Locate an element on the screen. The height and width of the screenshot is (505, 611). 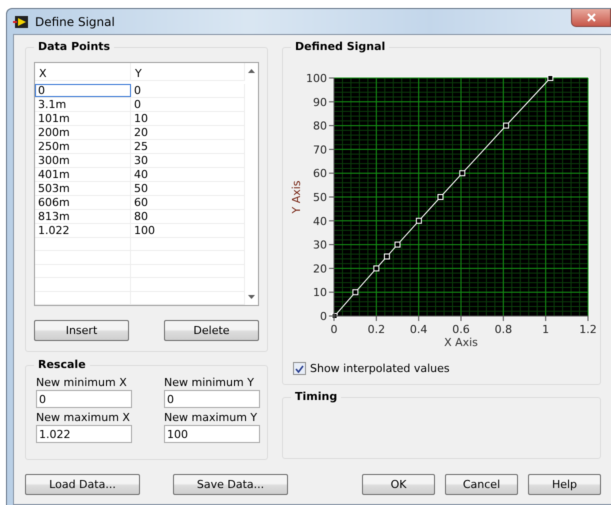
dialog-button: Cancel is located at coordinates (481, 484).